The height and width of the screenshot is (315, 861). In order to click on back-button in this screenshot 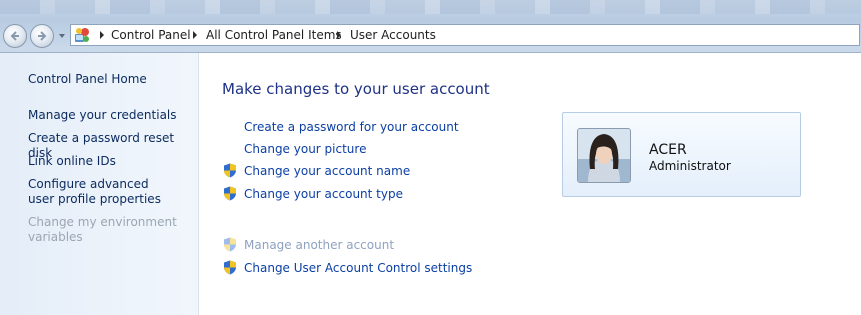, I will do `click(15, 36)`.